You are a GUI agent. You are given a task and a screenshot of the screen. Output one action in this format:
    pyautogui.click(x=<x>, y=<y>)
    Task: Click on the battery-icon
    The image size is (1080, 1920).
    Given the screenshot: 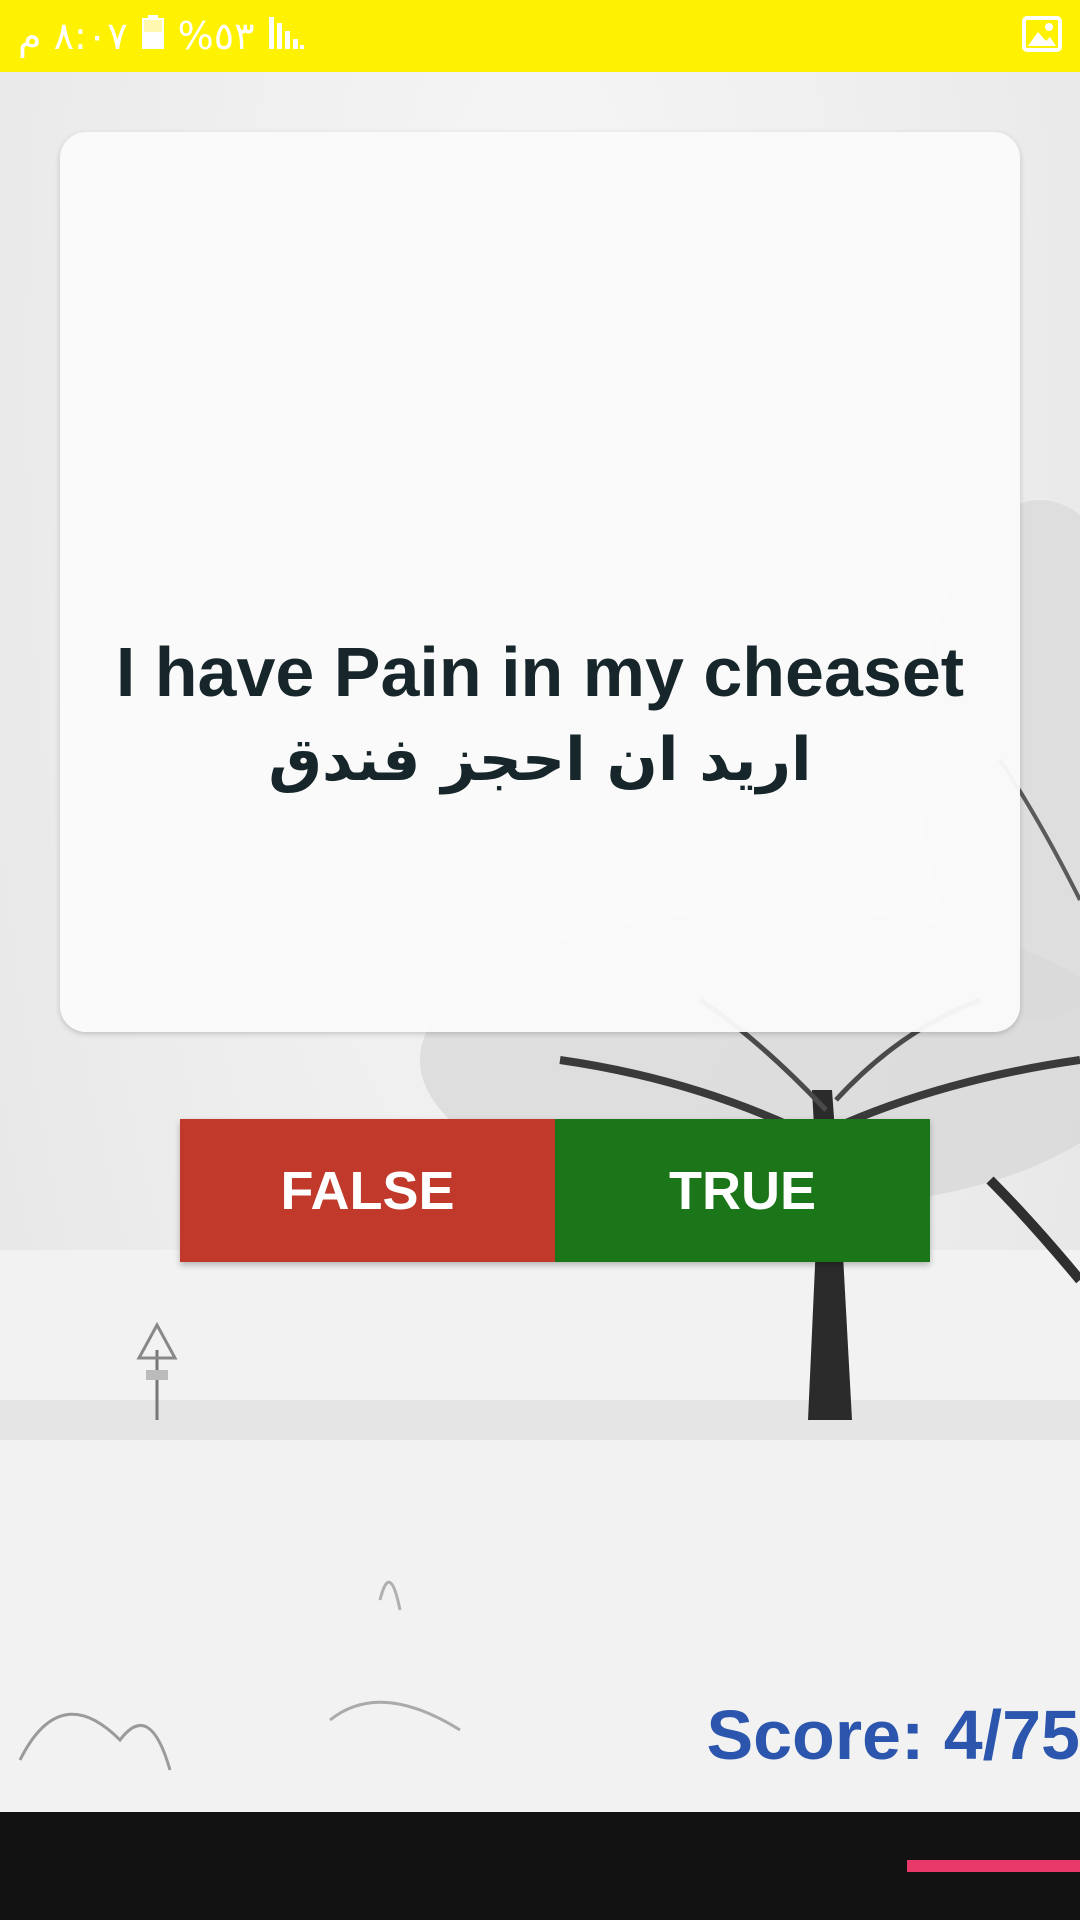 What is the action you would take?
    pyautogui.click(x=152, y=36)
    